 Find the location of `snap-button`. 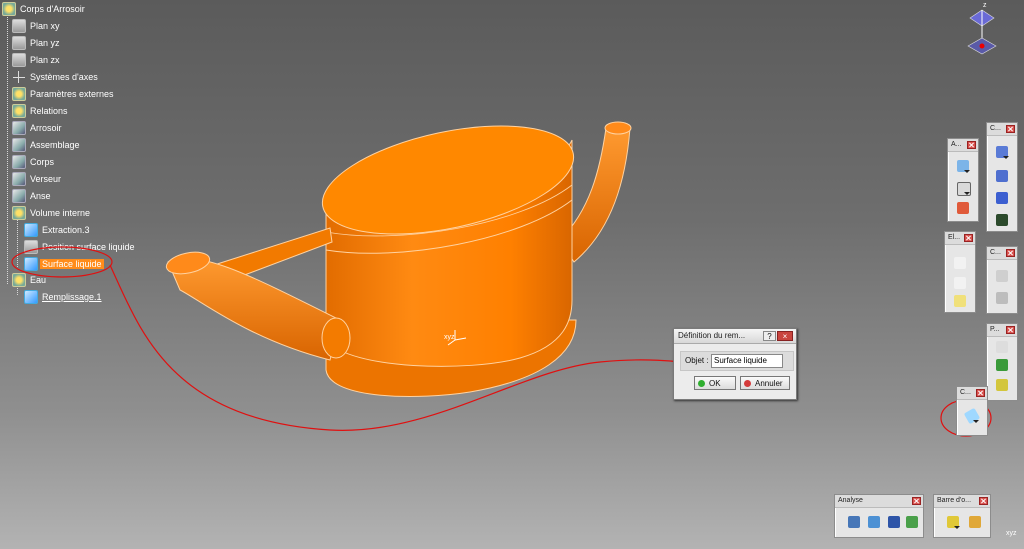

snap-button is located at coordinates (1001, 219).